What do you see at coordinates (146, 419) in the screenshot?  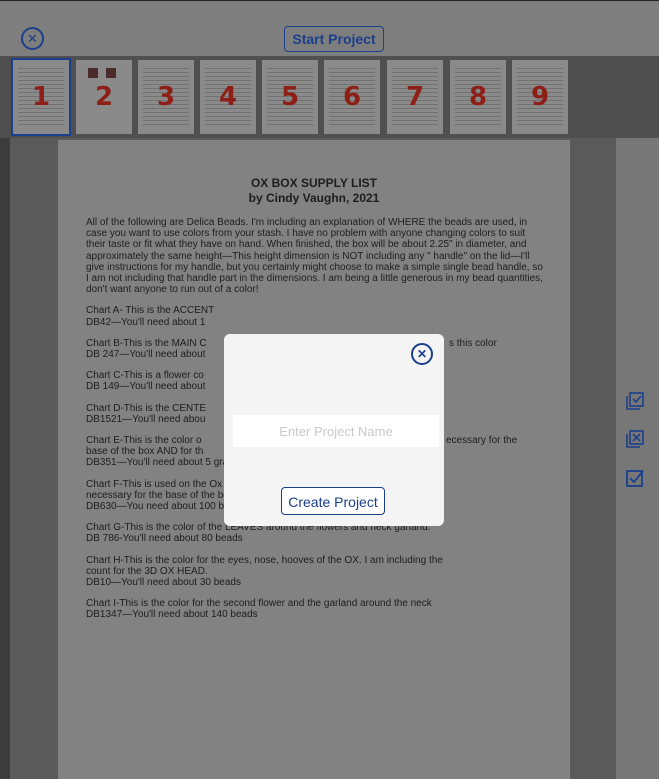 I see `chart-d-bead: DB1521—You'll need abou` at bounding box center [146, 419].